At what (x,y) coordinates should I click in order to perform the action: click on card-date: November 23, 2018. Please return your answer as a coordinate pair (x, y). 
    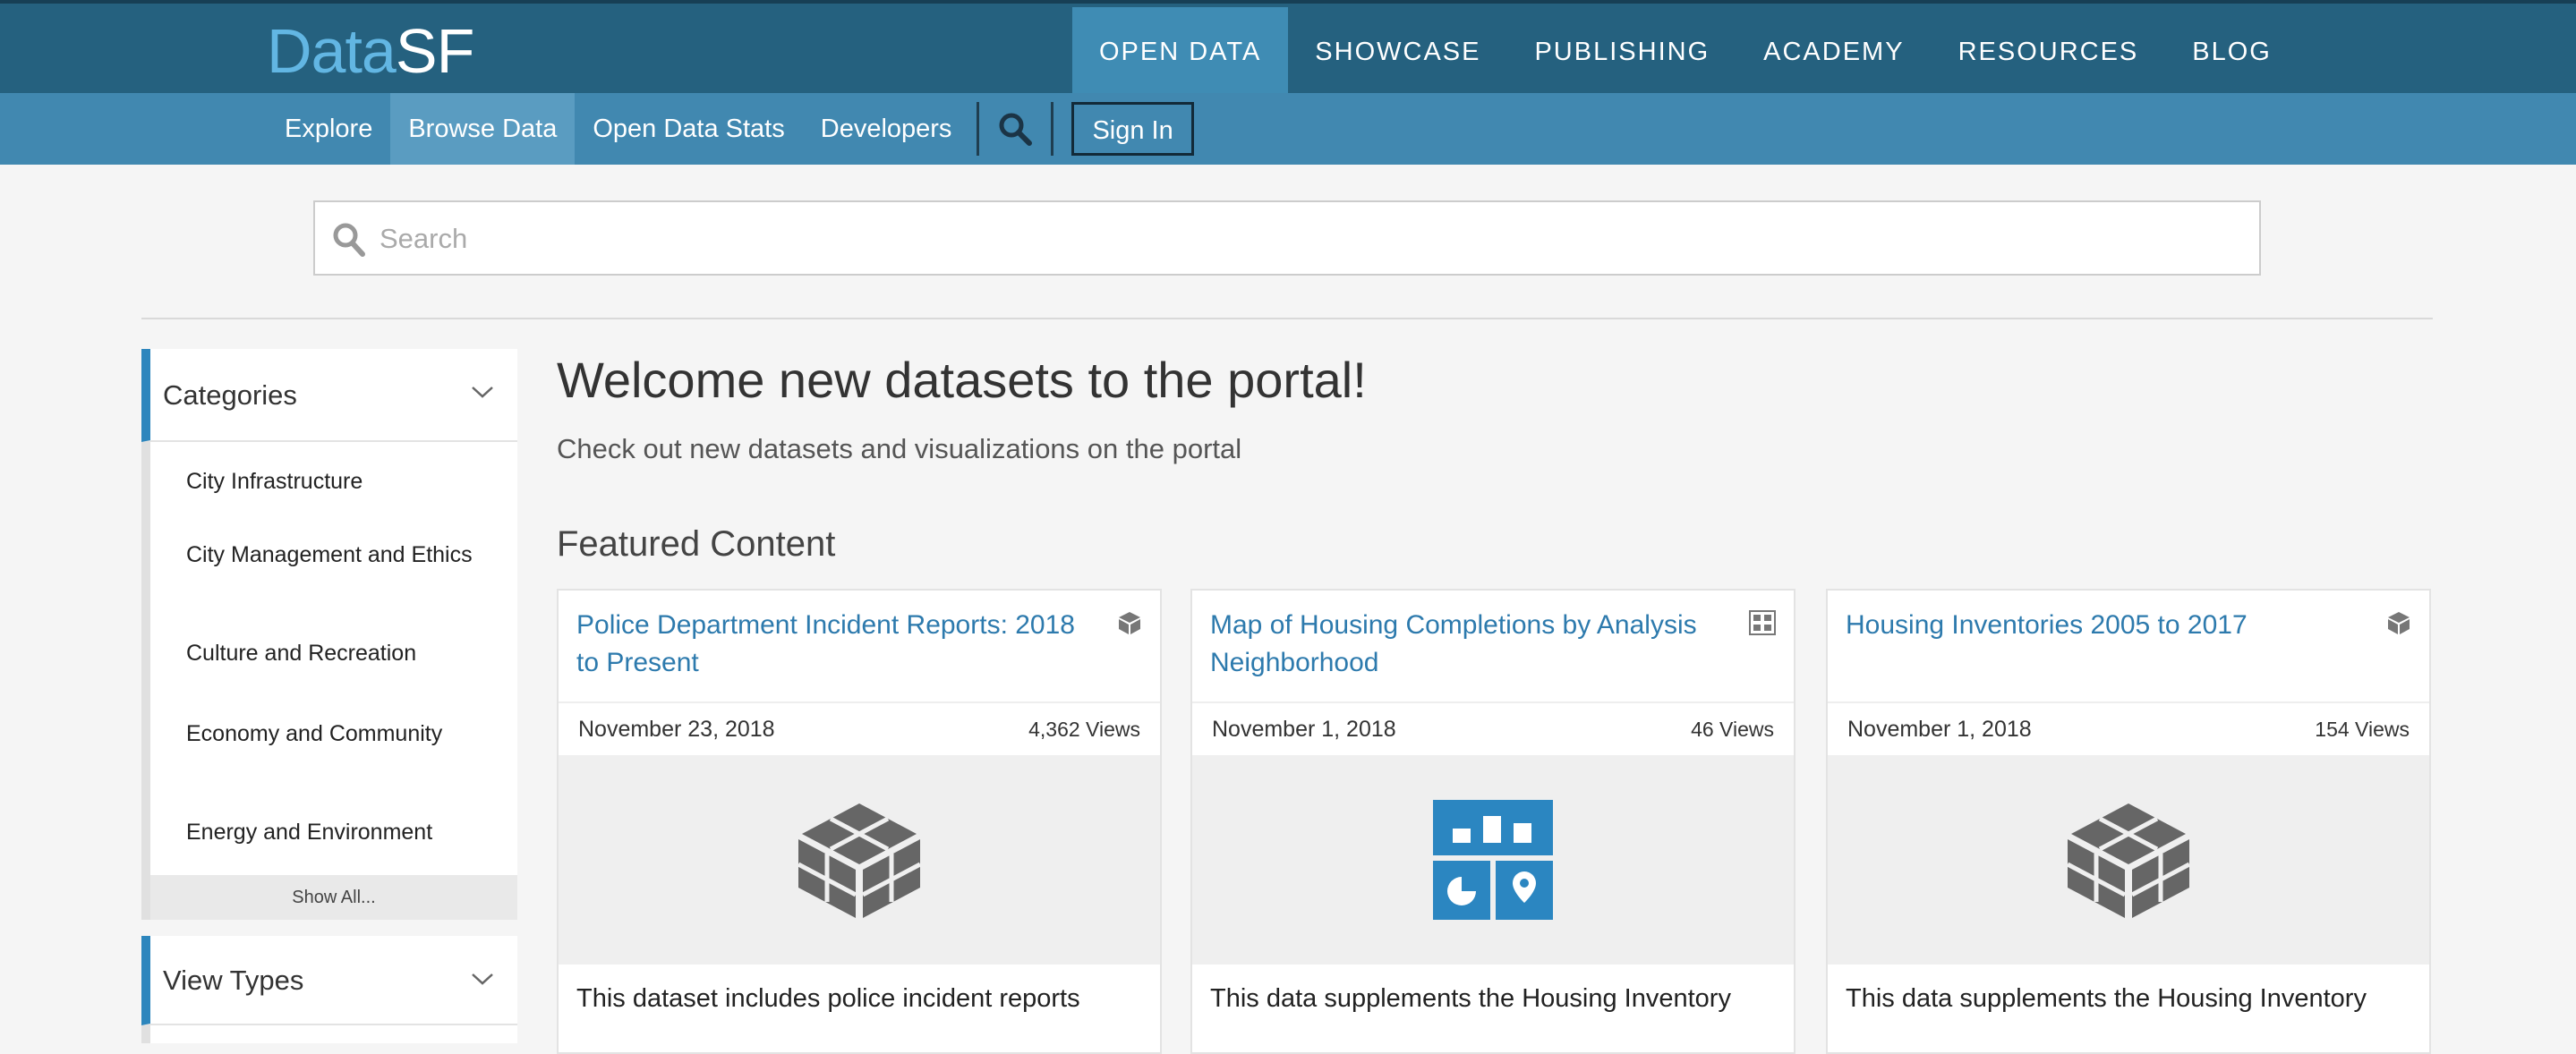
    Looking at the image, I should click on (676, 729).